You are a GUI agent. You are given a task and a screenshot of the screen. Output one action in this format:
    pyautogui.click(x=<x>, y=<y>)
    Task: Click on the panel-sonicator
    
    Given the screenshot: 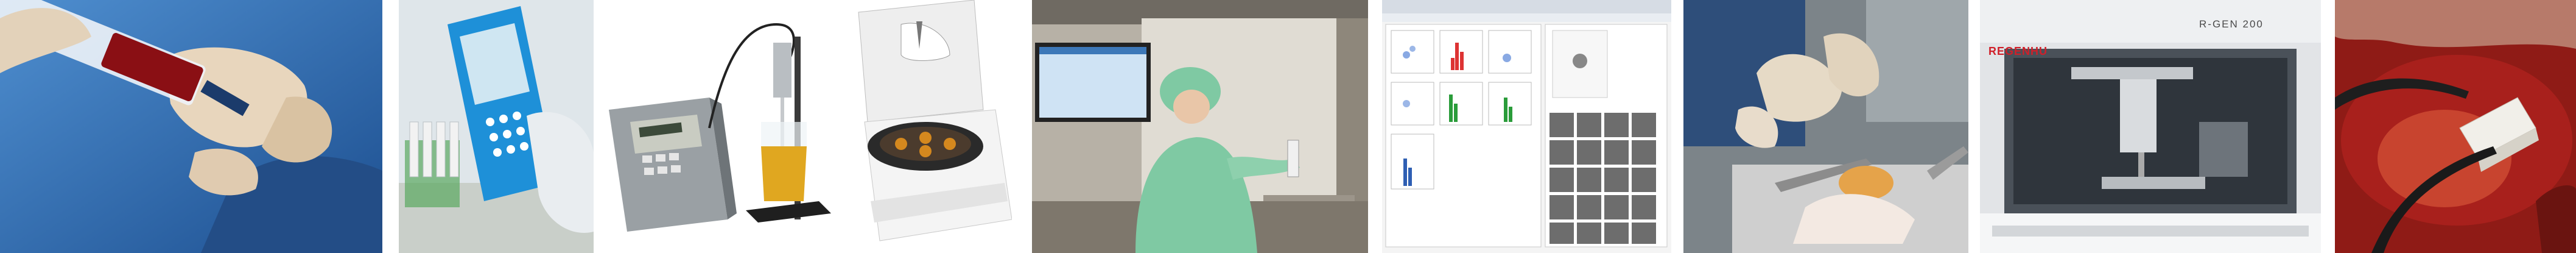 What is the action you would take?
    pyautogui.click(x=727, y=127)
    